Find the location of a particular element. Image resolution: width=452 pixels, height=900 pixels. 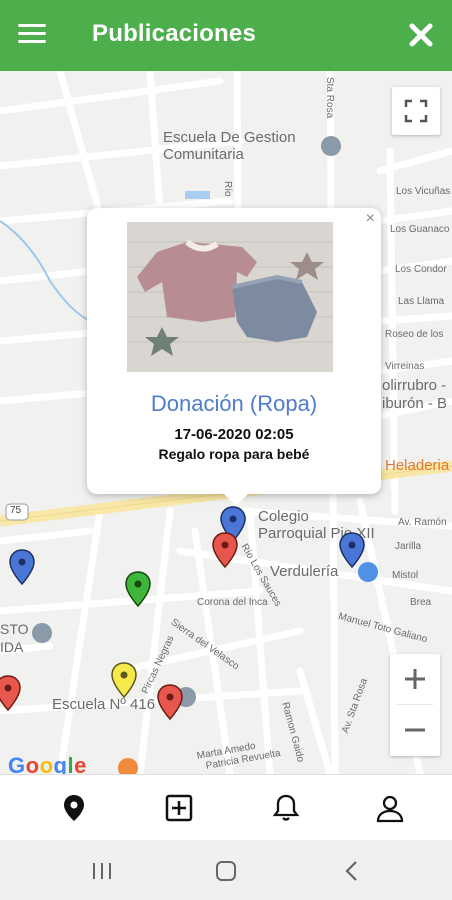

location-icon is located at coordinates (74, 808).